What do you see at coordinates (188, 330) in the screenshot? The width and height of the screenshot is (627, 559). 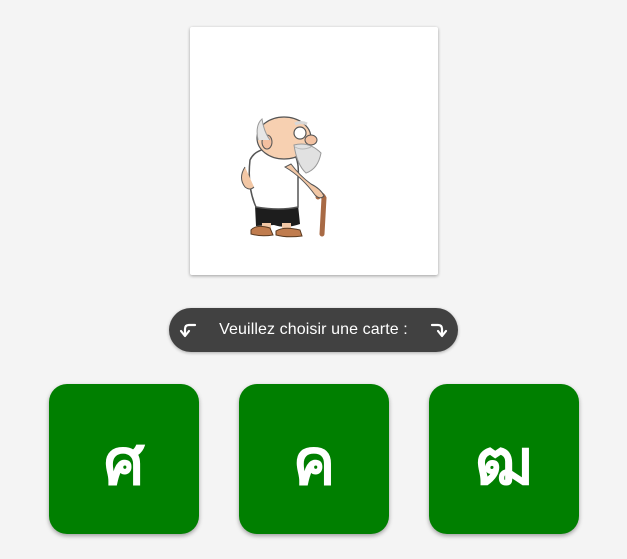 I see `curved-arrow-left-icon` at bounding box center [188, 330].